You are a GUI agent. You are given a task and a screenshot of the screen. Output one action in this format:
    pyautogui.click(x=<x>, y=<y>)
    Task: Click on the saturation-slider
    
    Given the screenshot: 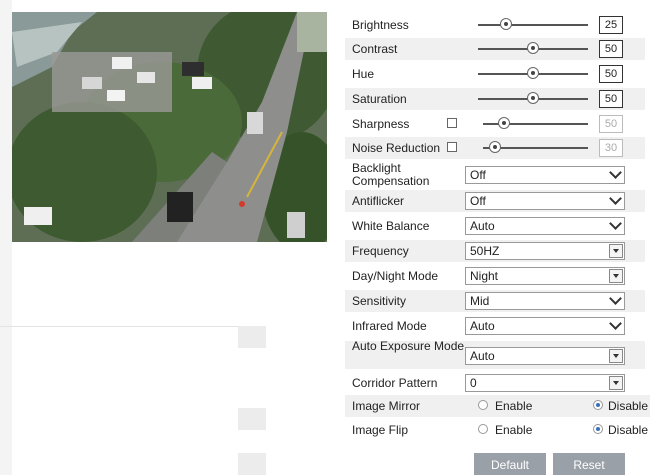 What is the action you would take?
    pyautogui.click(x=533, y=98)
    